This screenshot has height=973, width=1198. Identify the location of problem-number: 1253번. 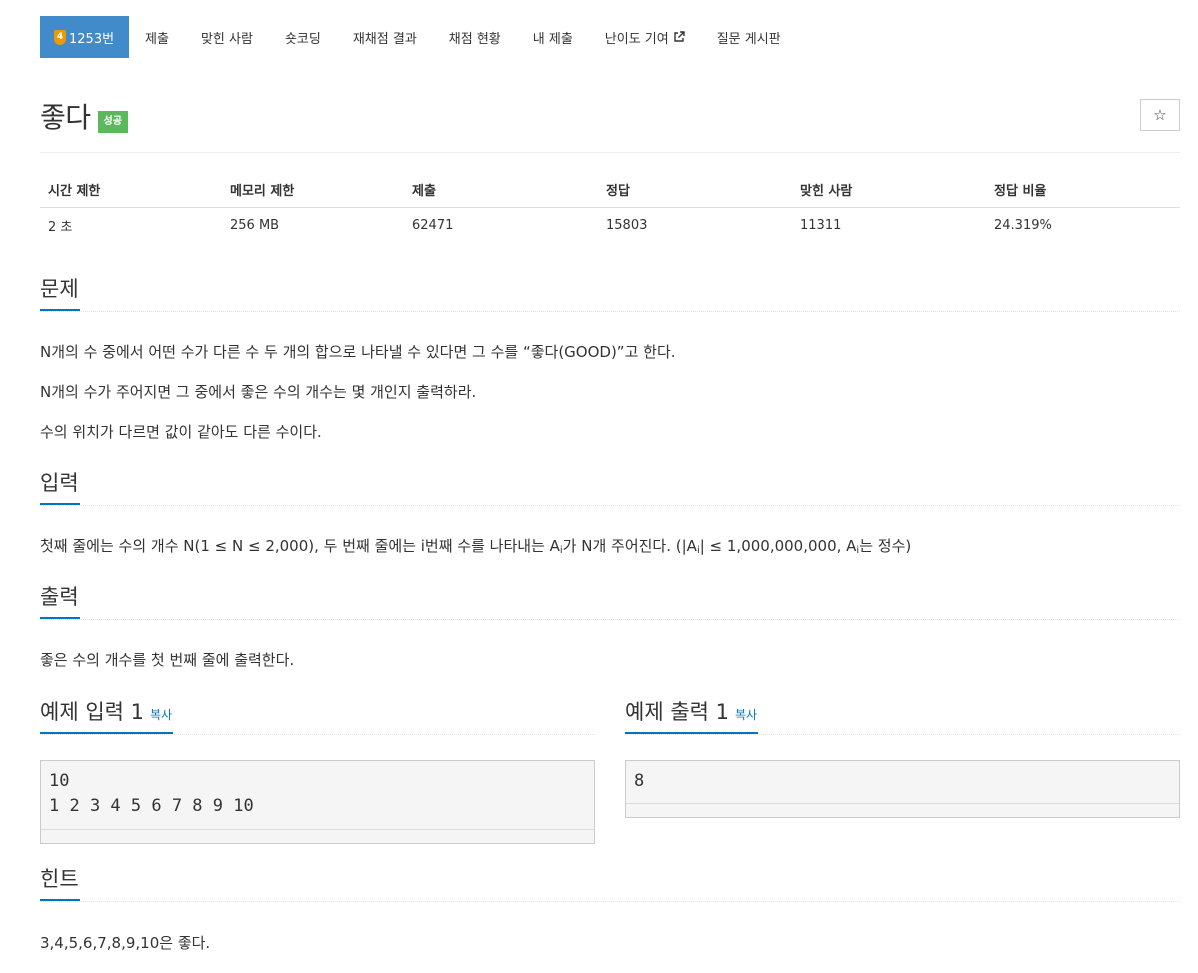
(92, 39).